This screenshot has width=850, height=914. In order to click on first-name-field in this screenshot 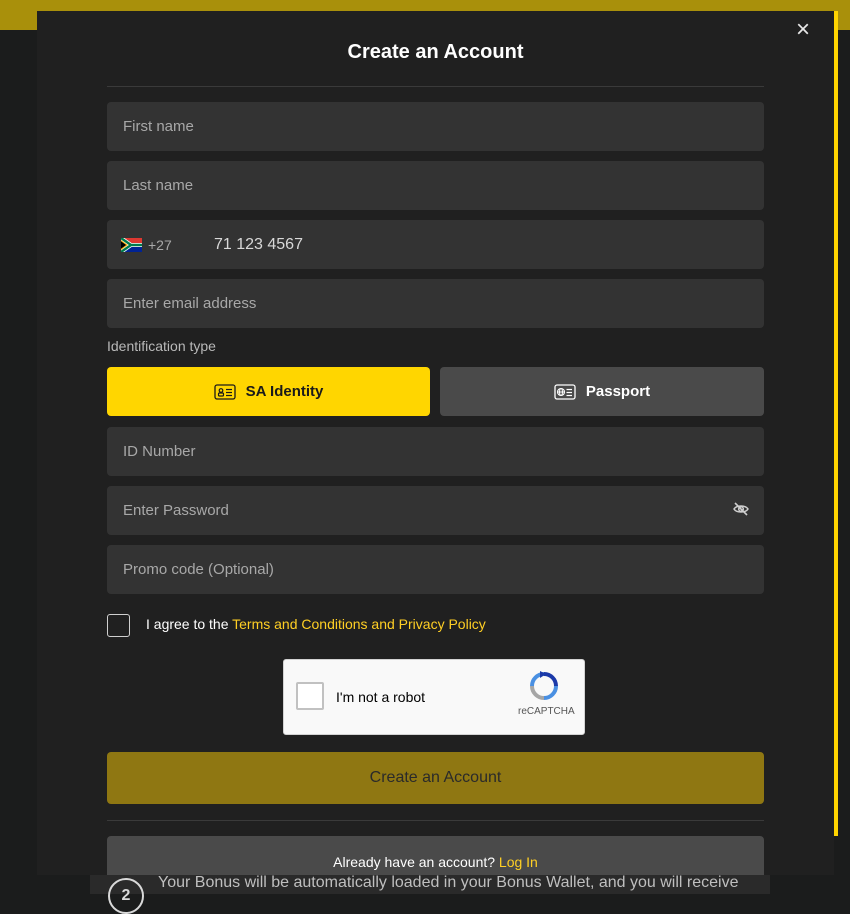, I will do `click(435, 126)`.